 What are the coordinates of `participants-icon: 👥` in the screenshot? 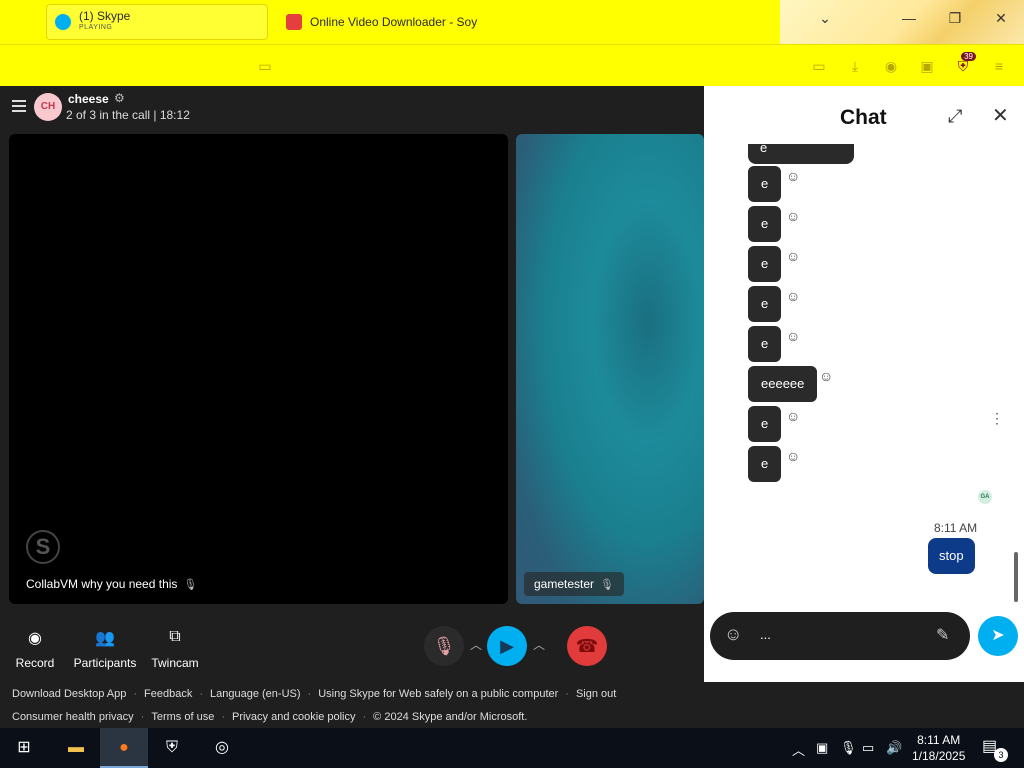 It's located at (105, 638).